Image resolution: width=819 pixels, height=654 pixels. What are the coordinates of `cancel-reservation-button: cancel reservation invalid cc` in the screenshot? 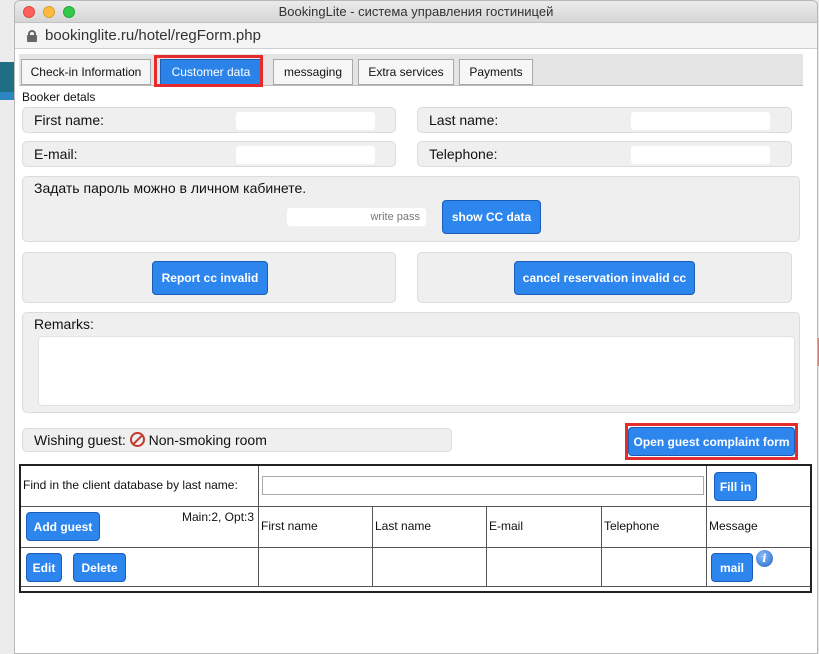 It's located at (604, 278).